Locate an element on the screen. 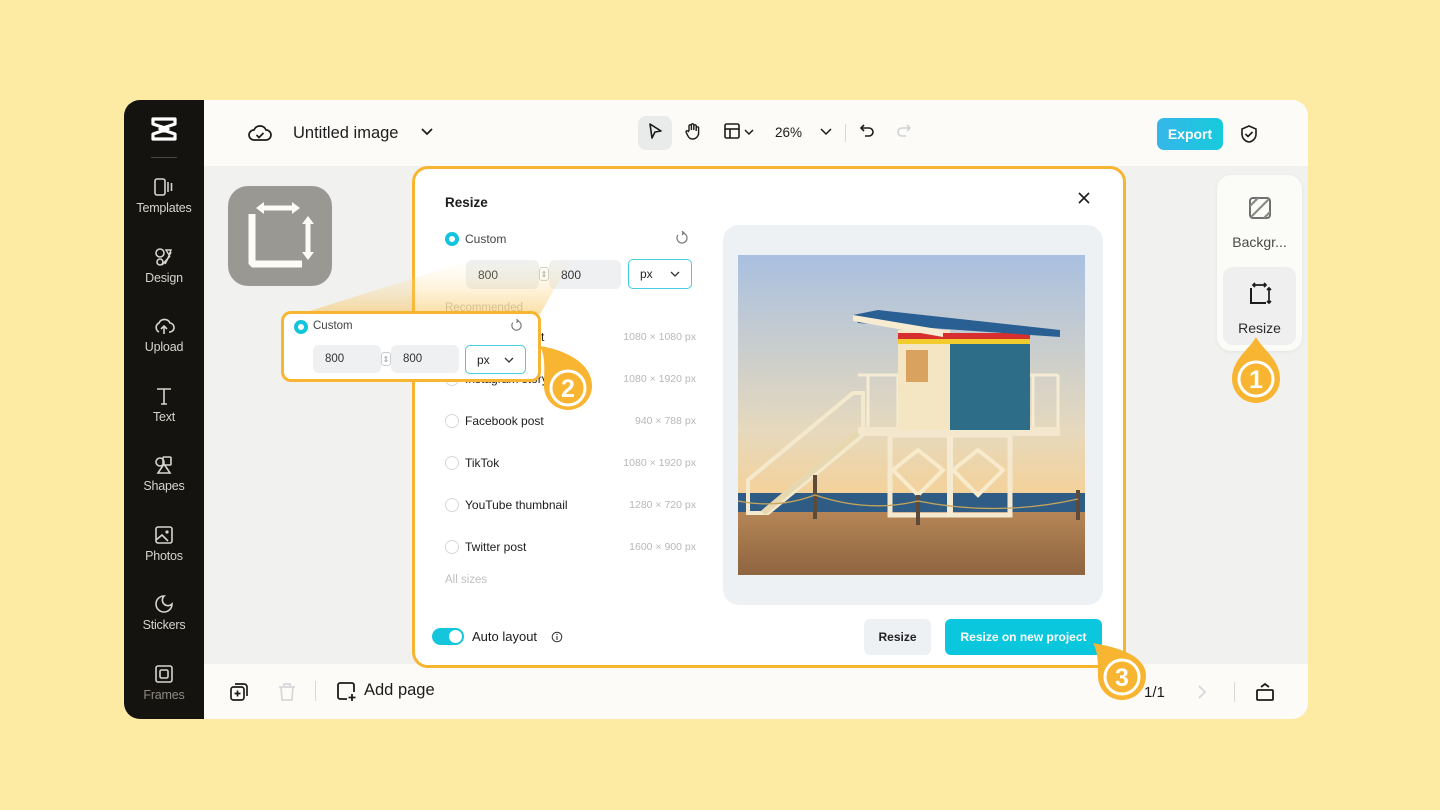 Image resolution: width=1440 pixels, height=810 pixels. select-tool-button is located at coordinates (655, 133).